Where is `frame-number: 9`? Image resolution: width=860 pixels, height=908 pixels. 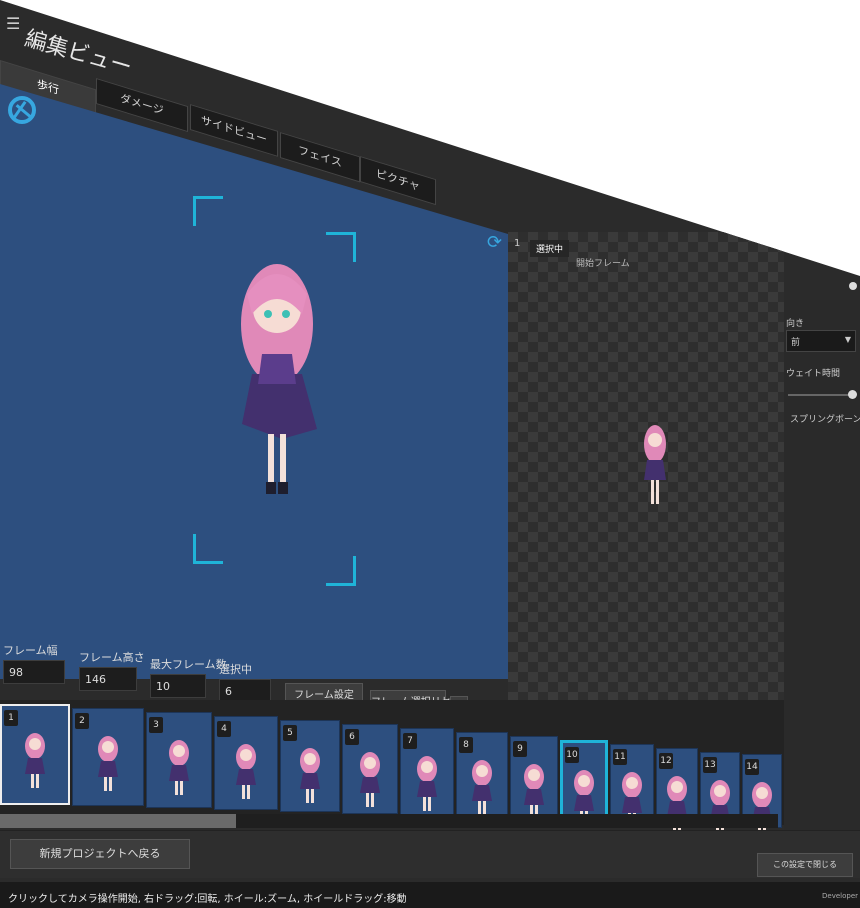 frame-number: 9 is located at coordinates (520, 749).